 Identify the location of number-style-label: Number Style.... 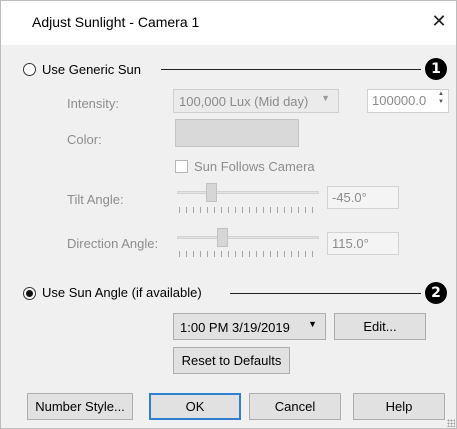
(80, 406).